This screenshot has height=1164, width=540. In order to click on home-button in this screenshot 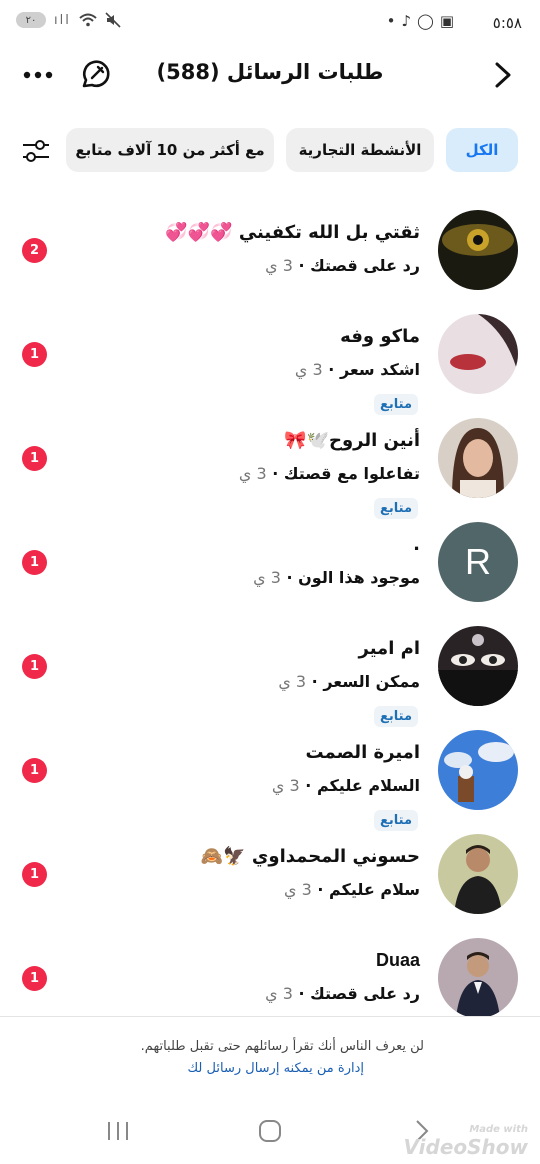, I will do `click(270, 1131)`.